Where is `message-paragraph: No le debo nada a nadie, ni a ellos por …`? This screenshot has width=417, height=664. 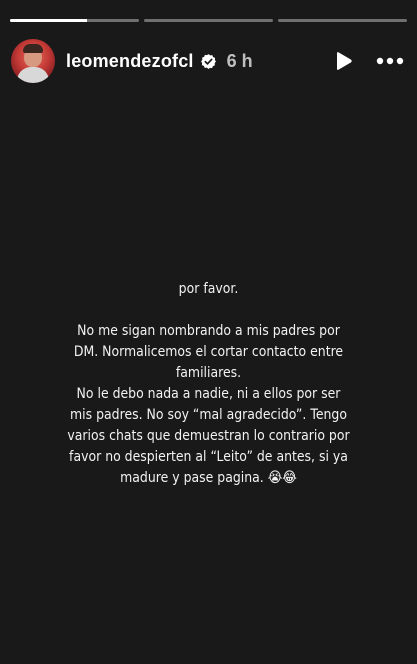
message-paragraph: No le debo nada a nadie, ni a ellos por … is located at coordinates (208, 436).